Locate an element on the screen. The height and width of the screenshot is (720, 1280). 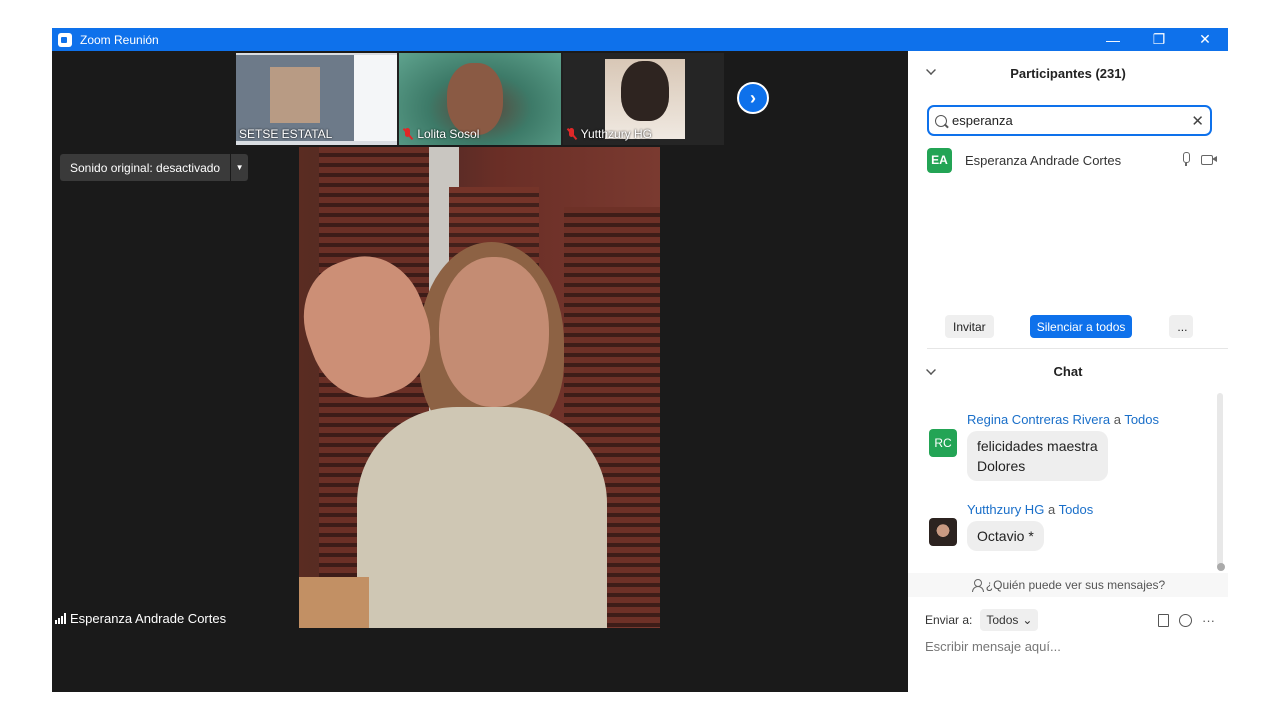
chat-header: Chat is located at coordinates (1068, 371).